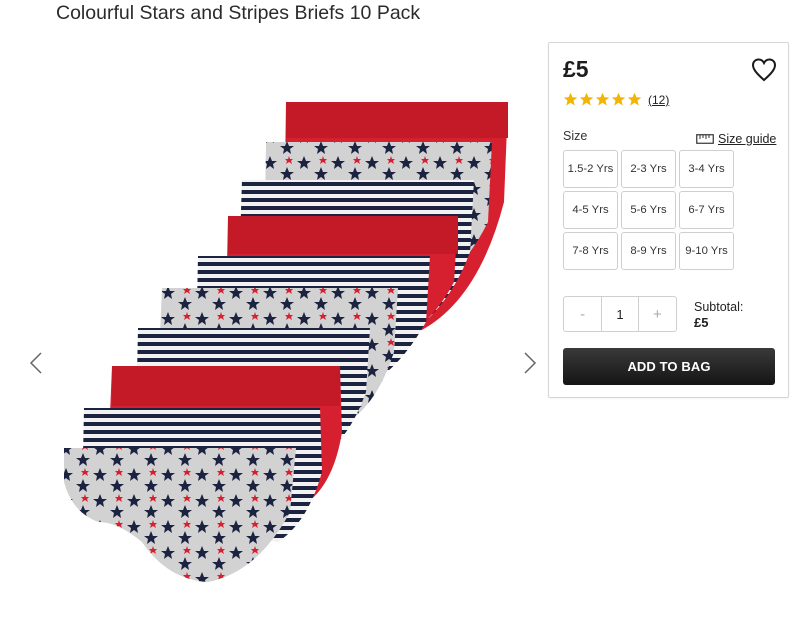 This screenshot has height=623, width=794. I want to click on quantity-stepper: - 1 +, so click(620, 314).